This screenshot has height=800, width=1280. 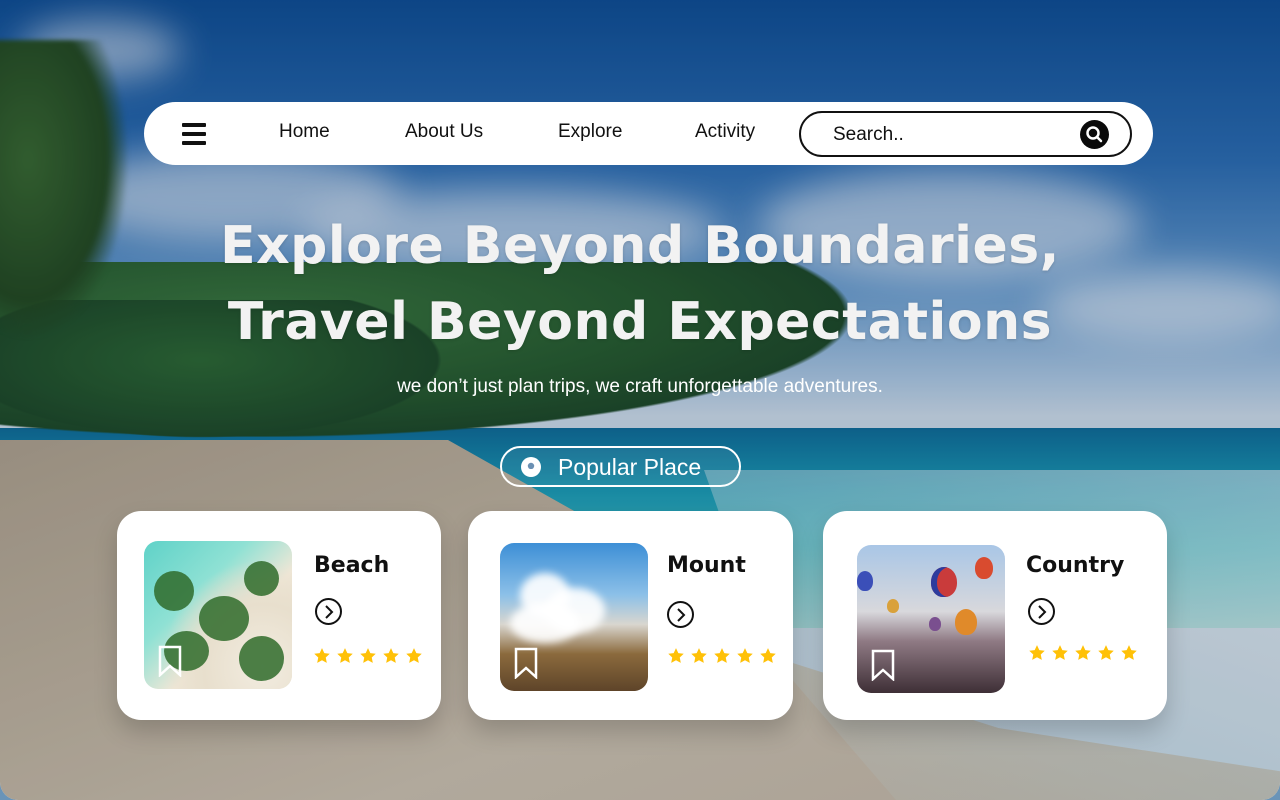 I want to click on nav-link-explore: Explore, so click(x=590, y=132).